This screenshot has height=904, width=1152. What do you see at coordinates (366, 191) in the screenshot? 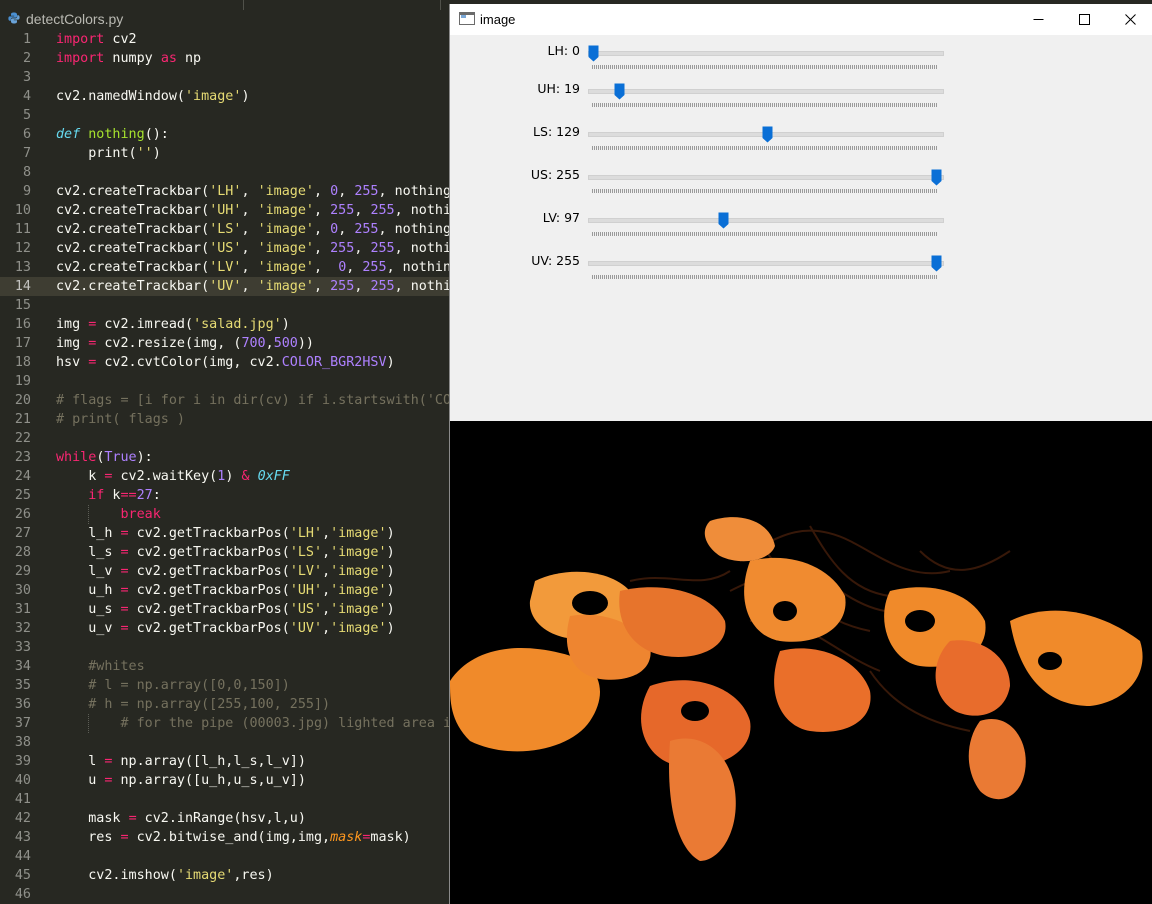
I see `code-token: 255` at bounding box center [366, 191].